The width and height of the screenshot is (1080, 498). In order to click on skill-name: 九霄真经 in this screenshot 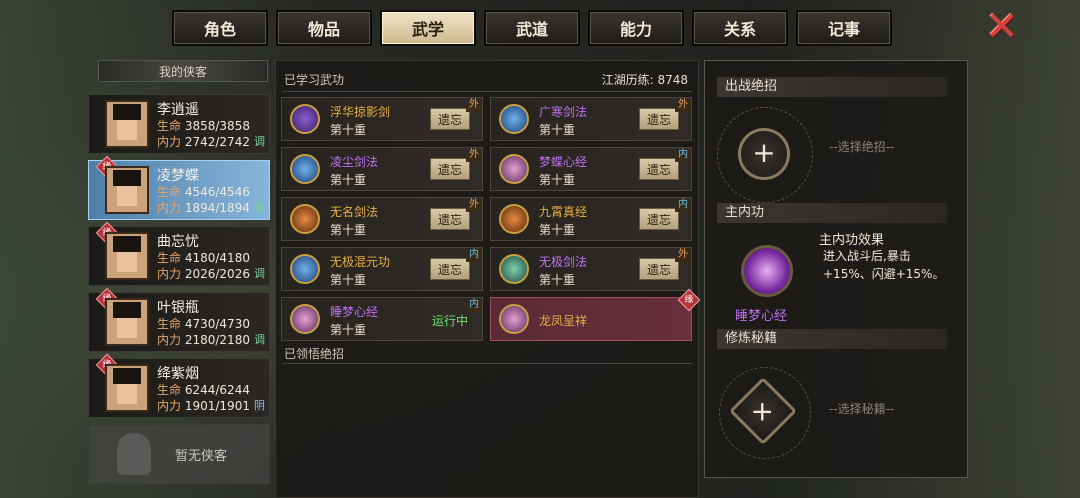, I will do `click(563, 212)`.